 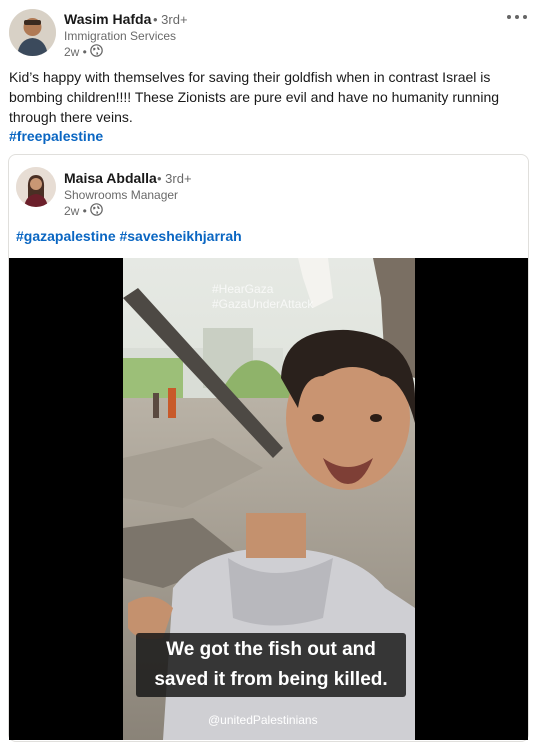 I want to click on author-headline: Immigration Services, so click(x=120, y=36).